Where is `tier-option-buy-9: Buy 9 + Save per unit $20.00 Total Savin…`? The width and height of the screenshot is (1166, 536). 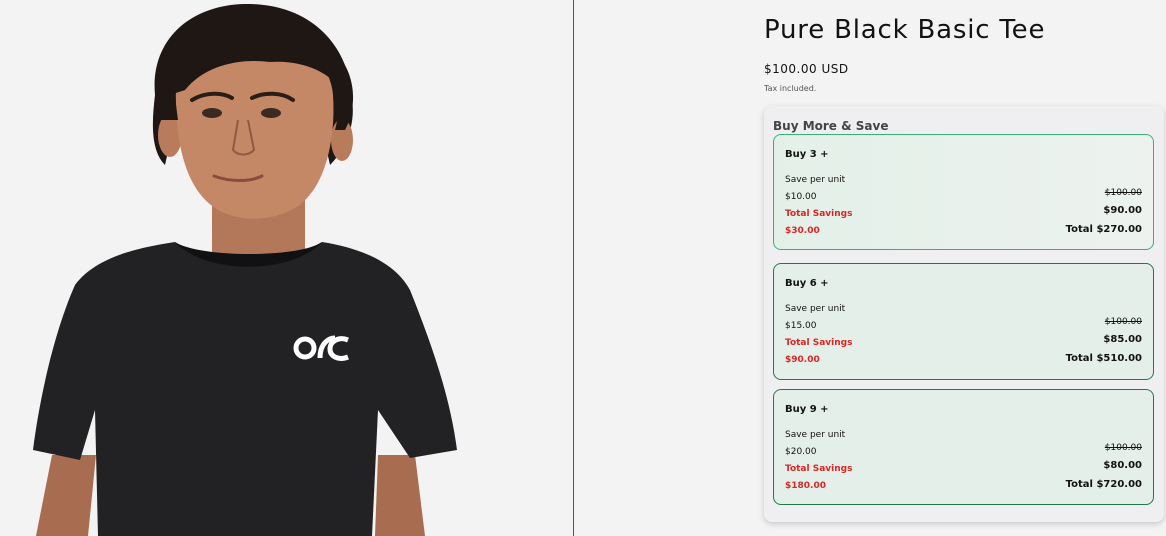
tier-option-buy-9: Buy 9 + Save per unit $20.00 Total Savin… is located at coordinates (963, 447).